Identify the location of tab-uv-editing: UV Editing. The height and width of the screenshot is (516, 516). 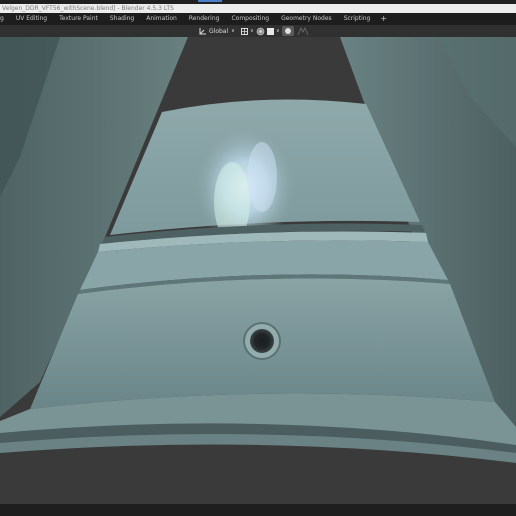
(31, 19).